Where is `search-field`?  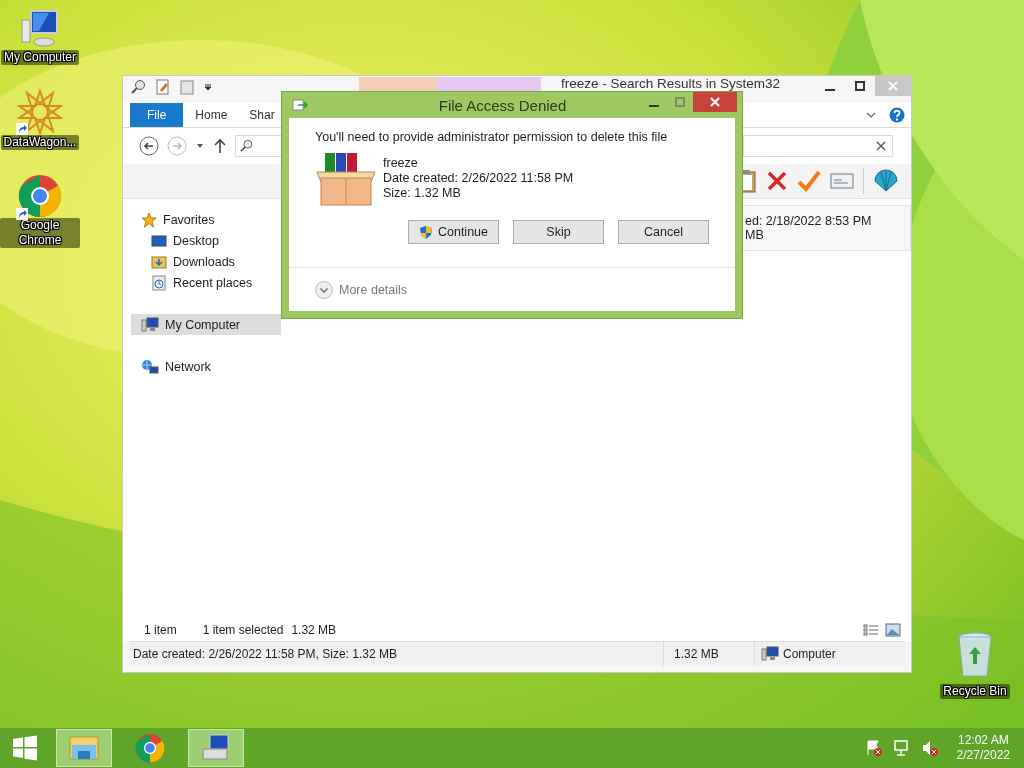
search-field is located at coordinates (818, 146).